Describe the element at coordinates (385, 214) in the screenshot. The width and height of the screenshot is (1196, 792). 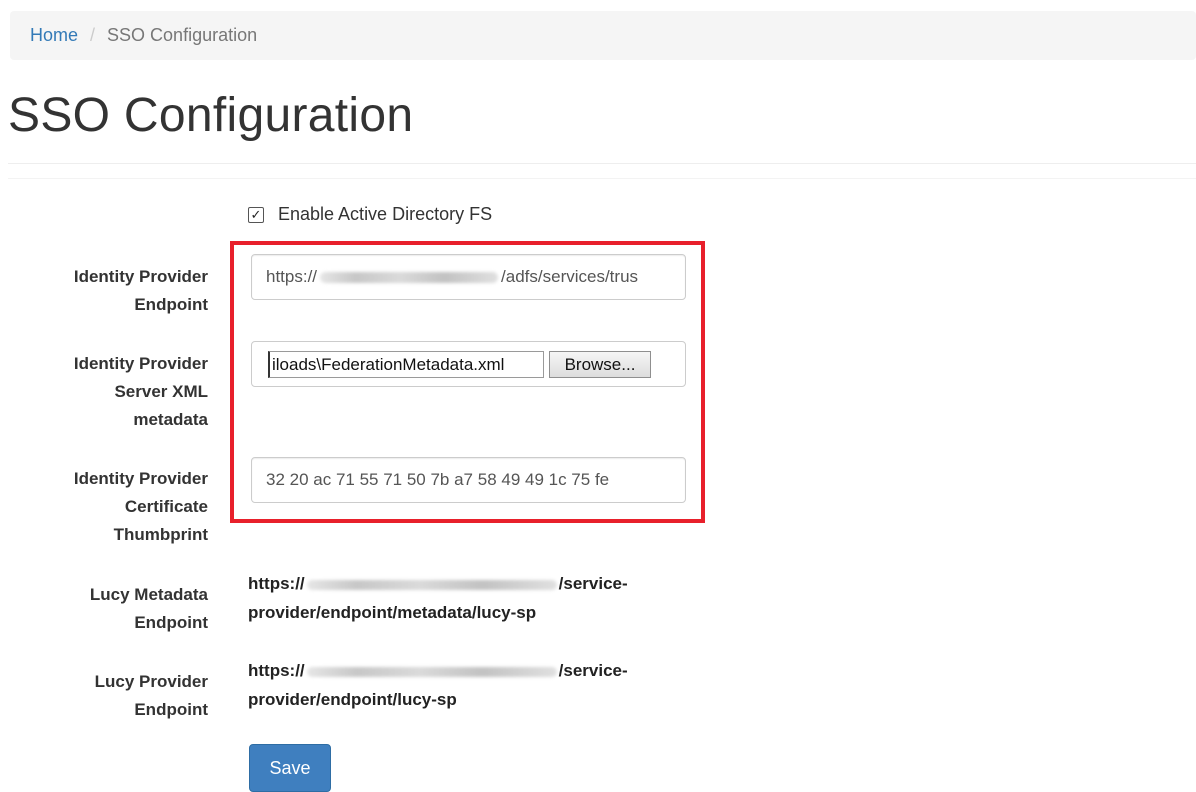
I see `enable-adfs-label: Enable Active Directory FS` at that location.